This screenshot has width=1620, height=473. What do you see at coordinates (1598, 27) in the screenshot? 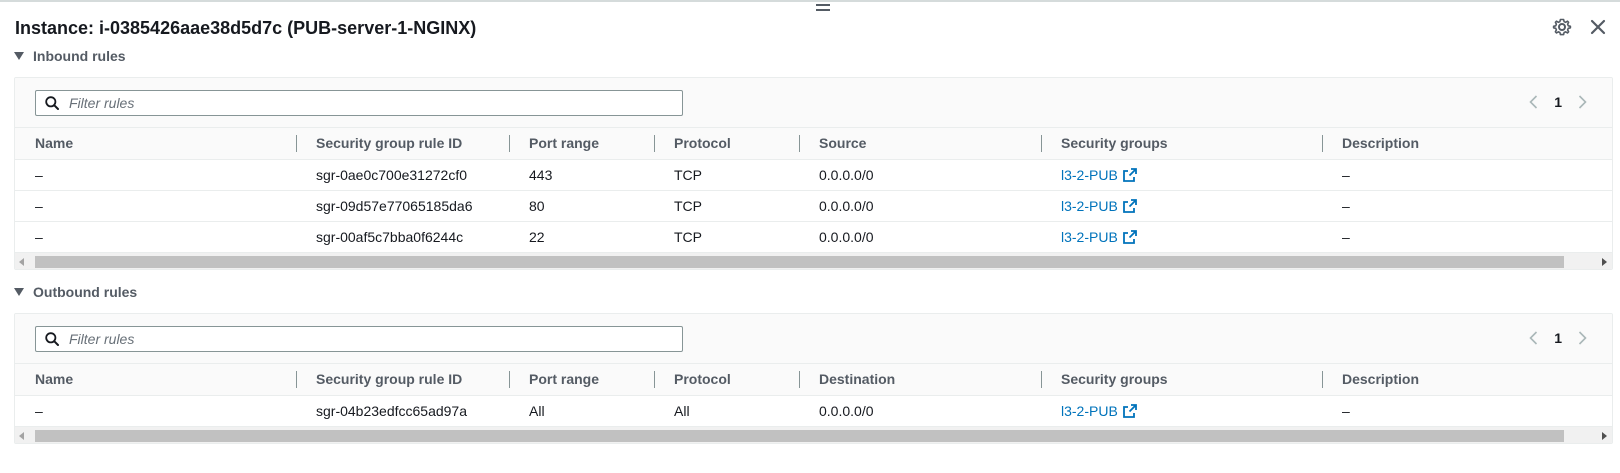
I see `close-icon` at bounding box center [1598, 27].